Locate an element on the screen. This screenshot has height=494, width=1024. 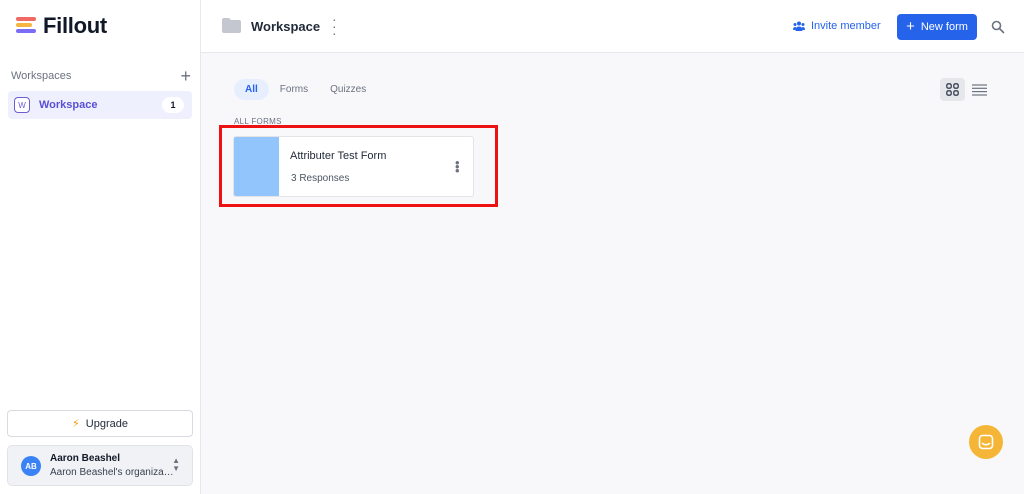
upgrade-label: Upgrade is located at coordinates (106, 423).